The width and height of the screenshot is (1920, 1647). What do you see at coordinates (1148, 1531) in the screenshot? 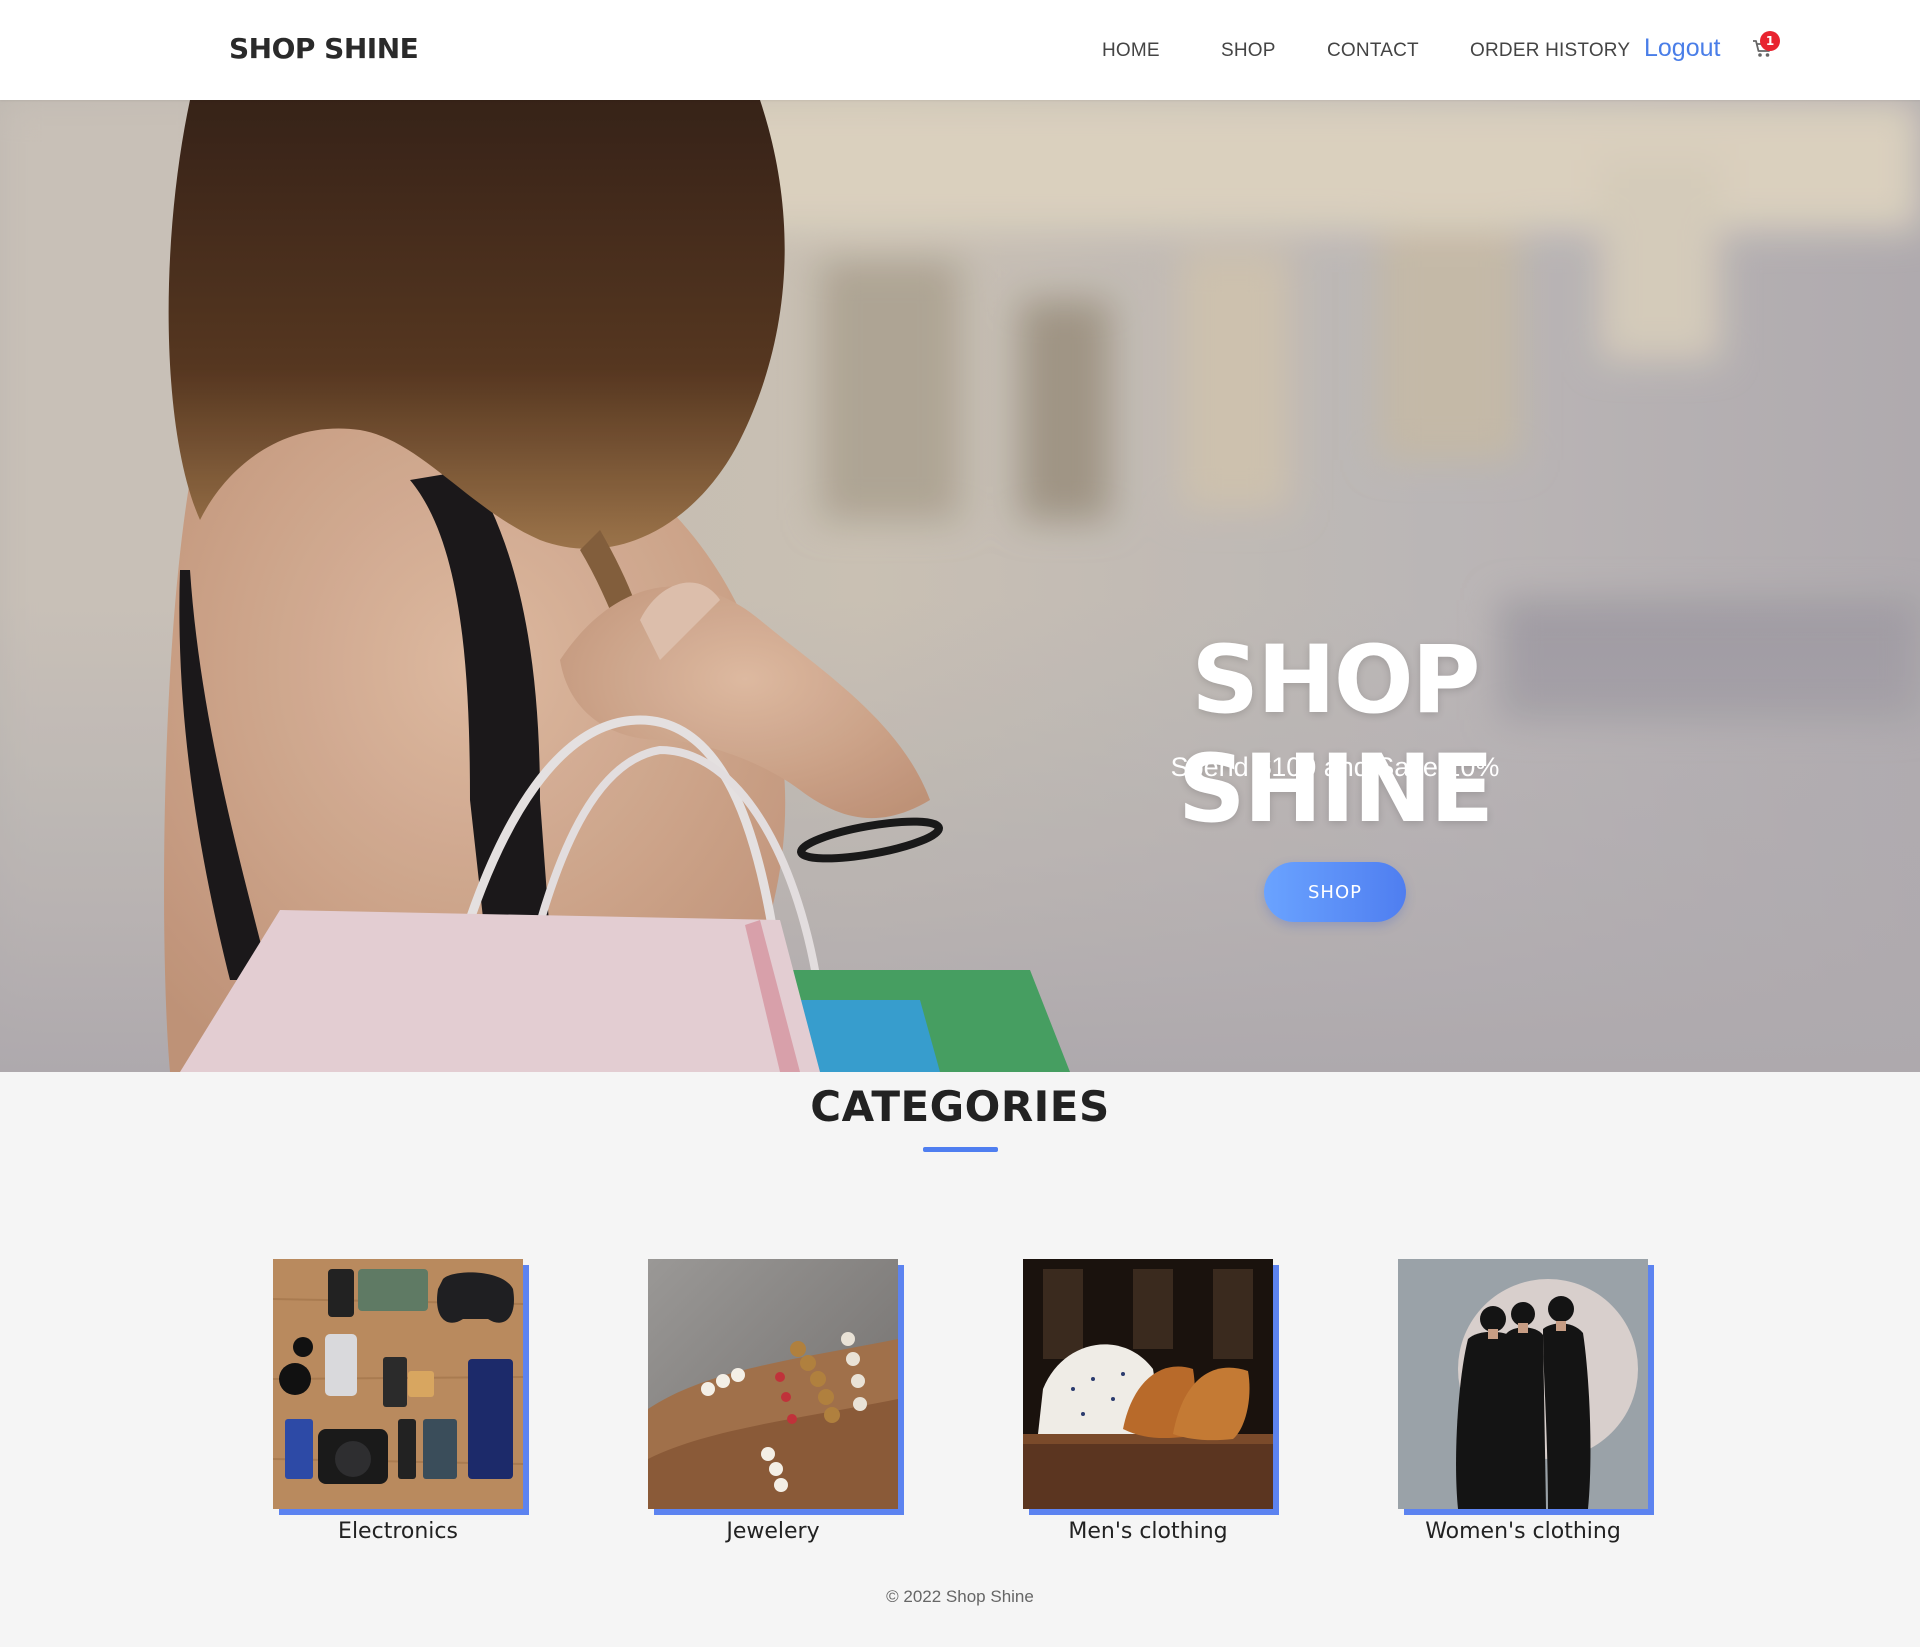
I see `category-label: Men's clothing` at bounding box center [1148, 1531].